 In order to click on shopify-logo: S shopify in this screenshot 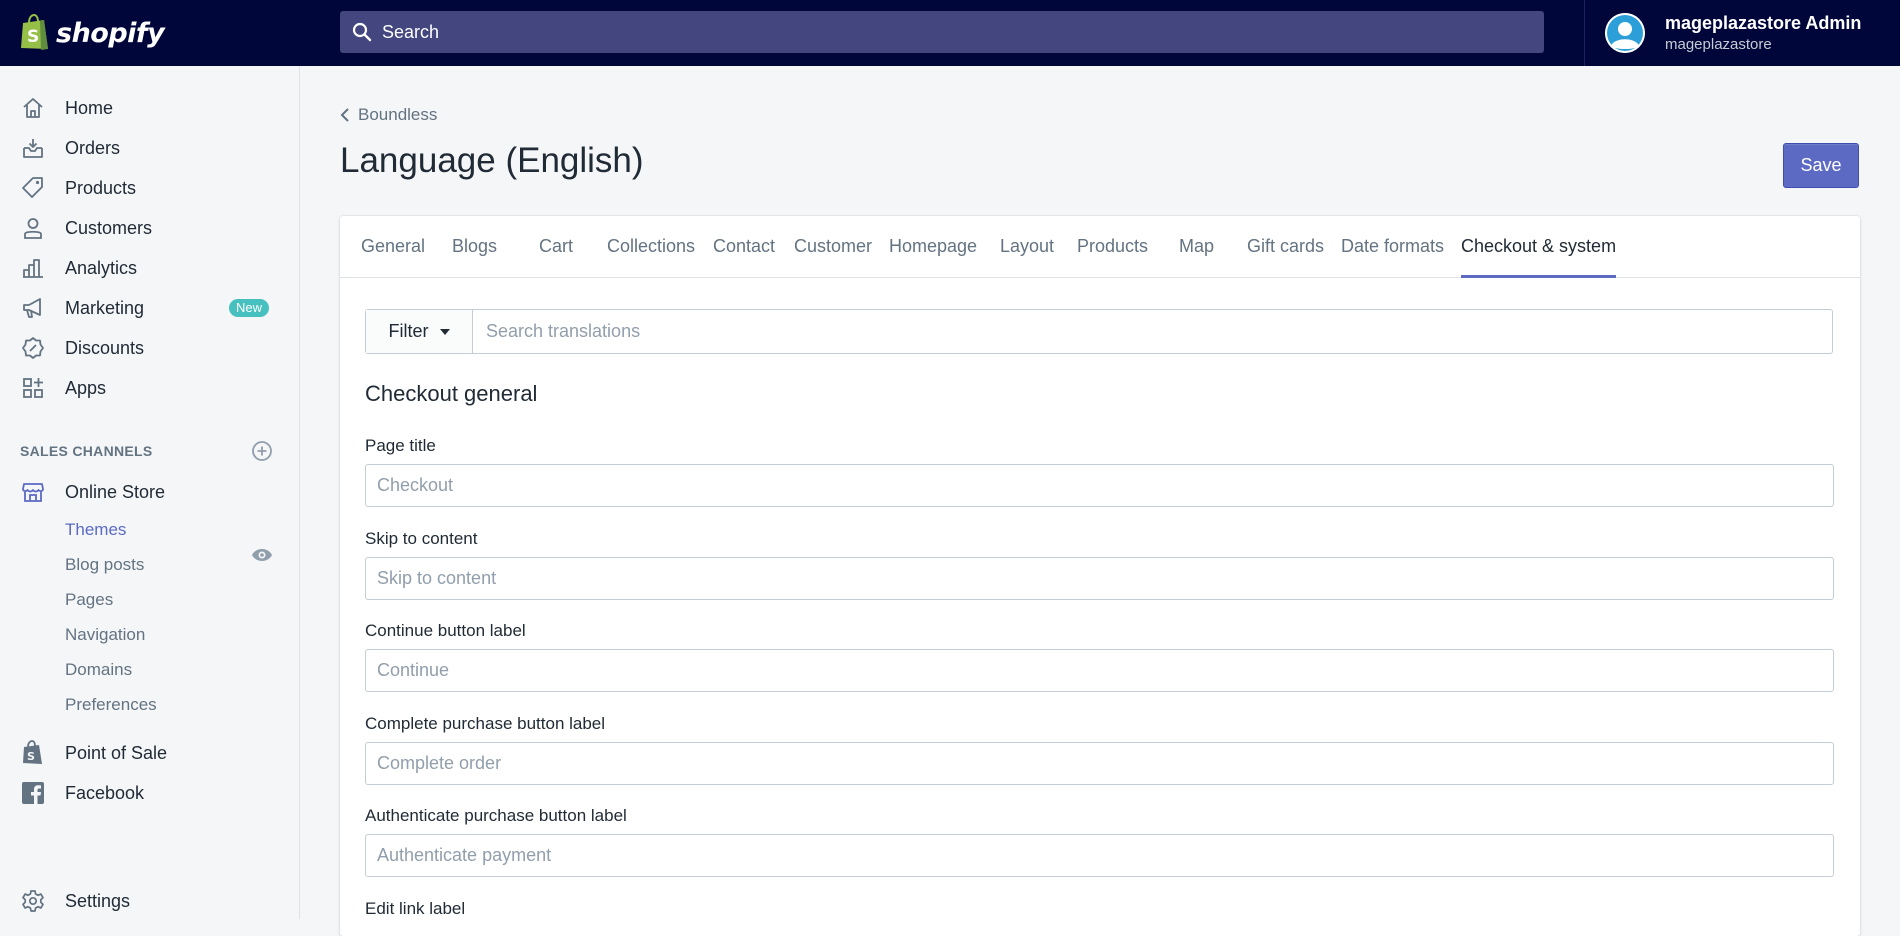, I will do `click(150, 33)`.